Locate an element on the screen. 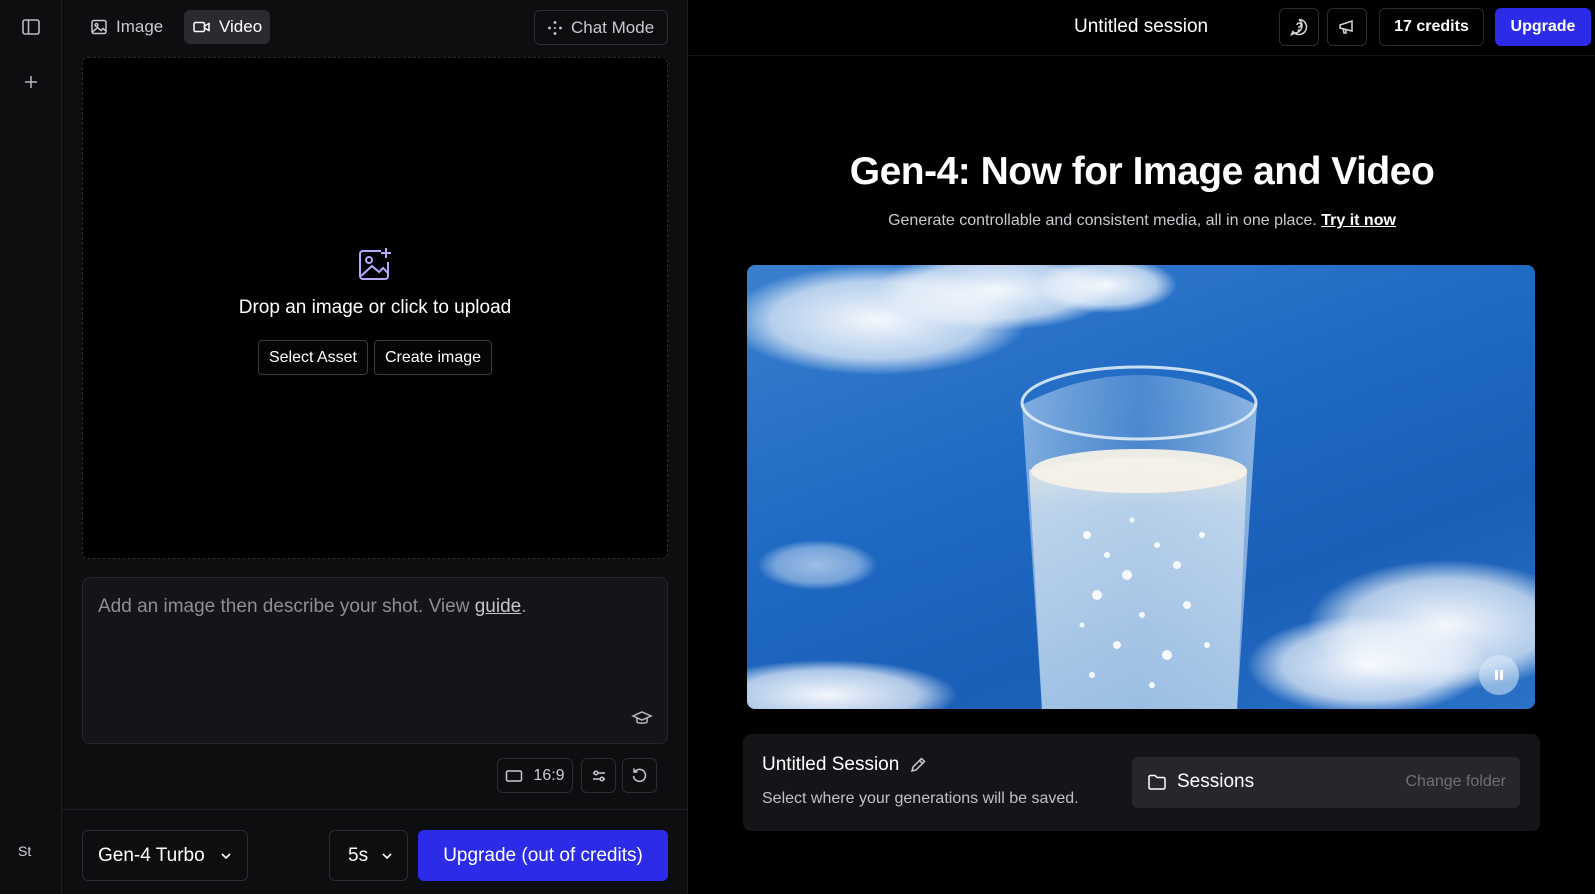  tab-video: Video is located at coordinates (227, 27).